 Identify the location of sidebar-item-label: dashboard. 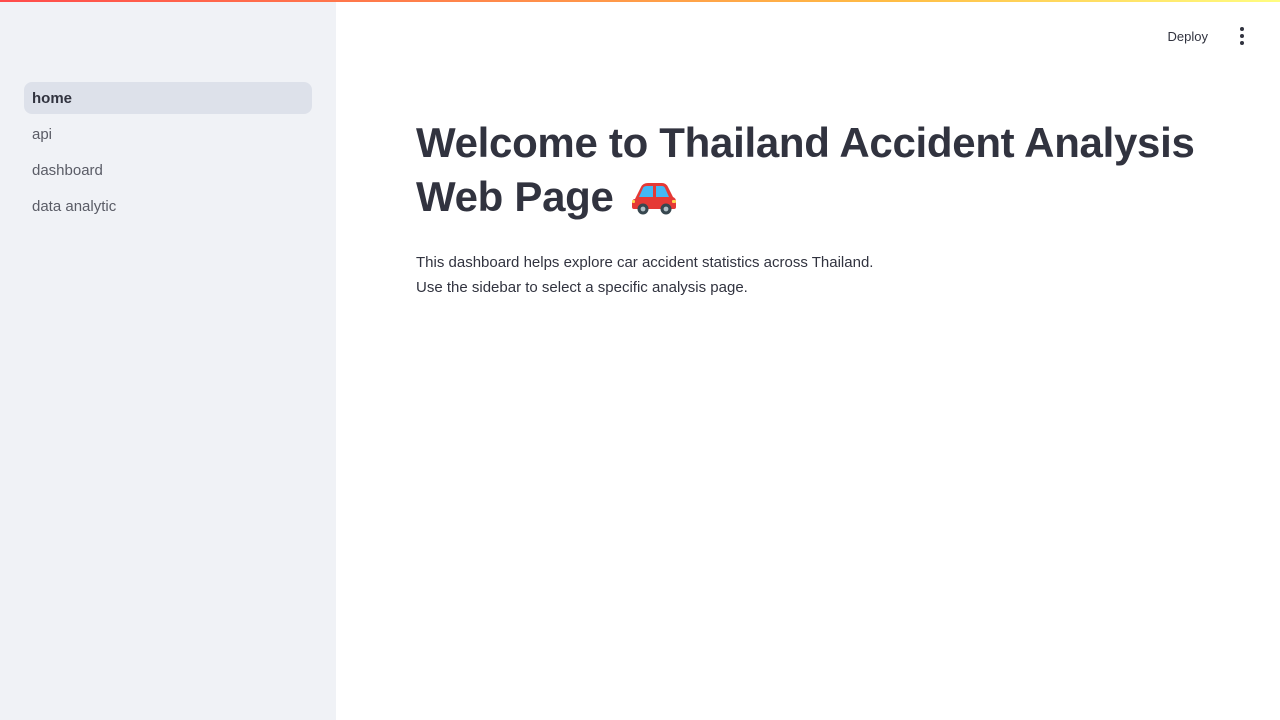
(67, 170).